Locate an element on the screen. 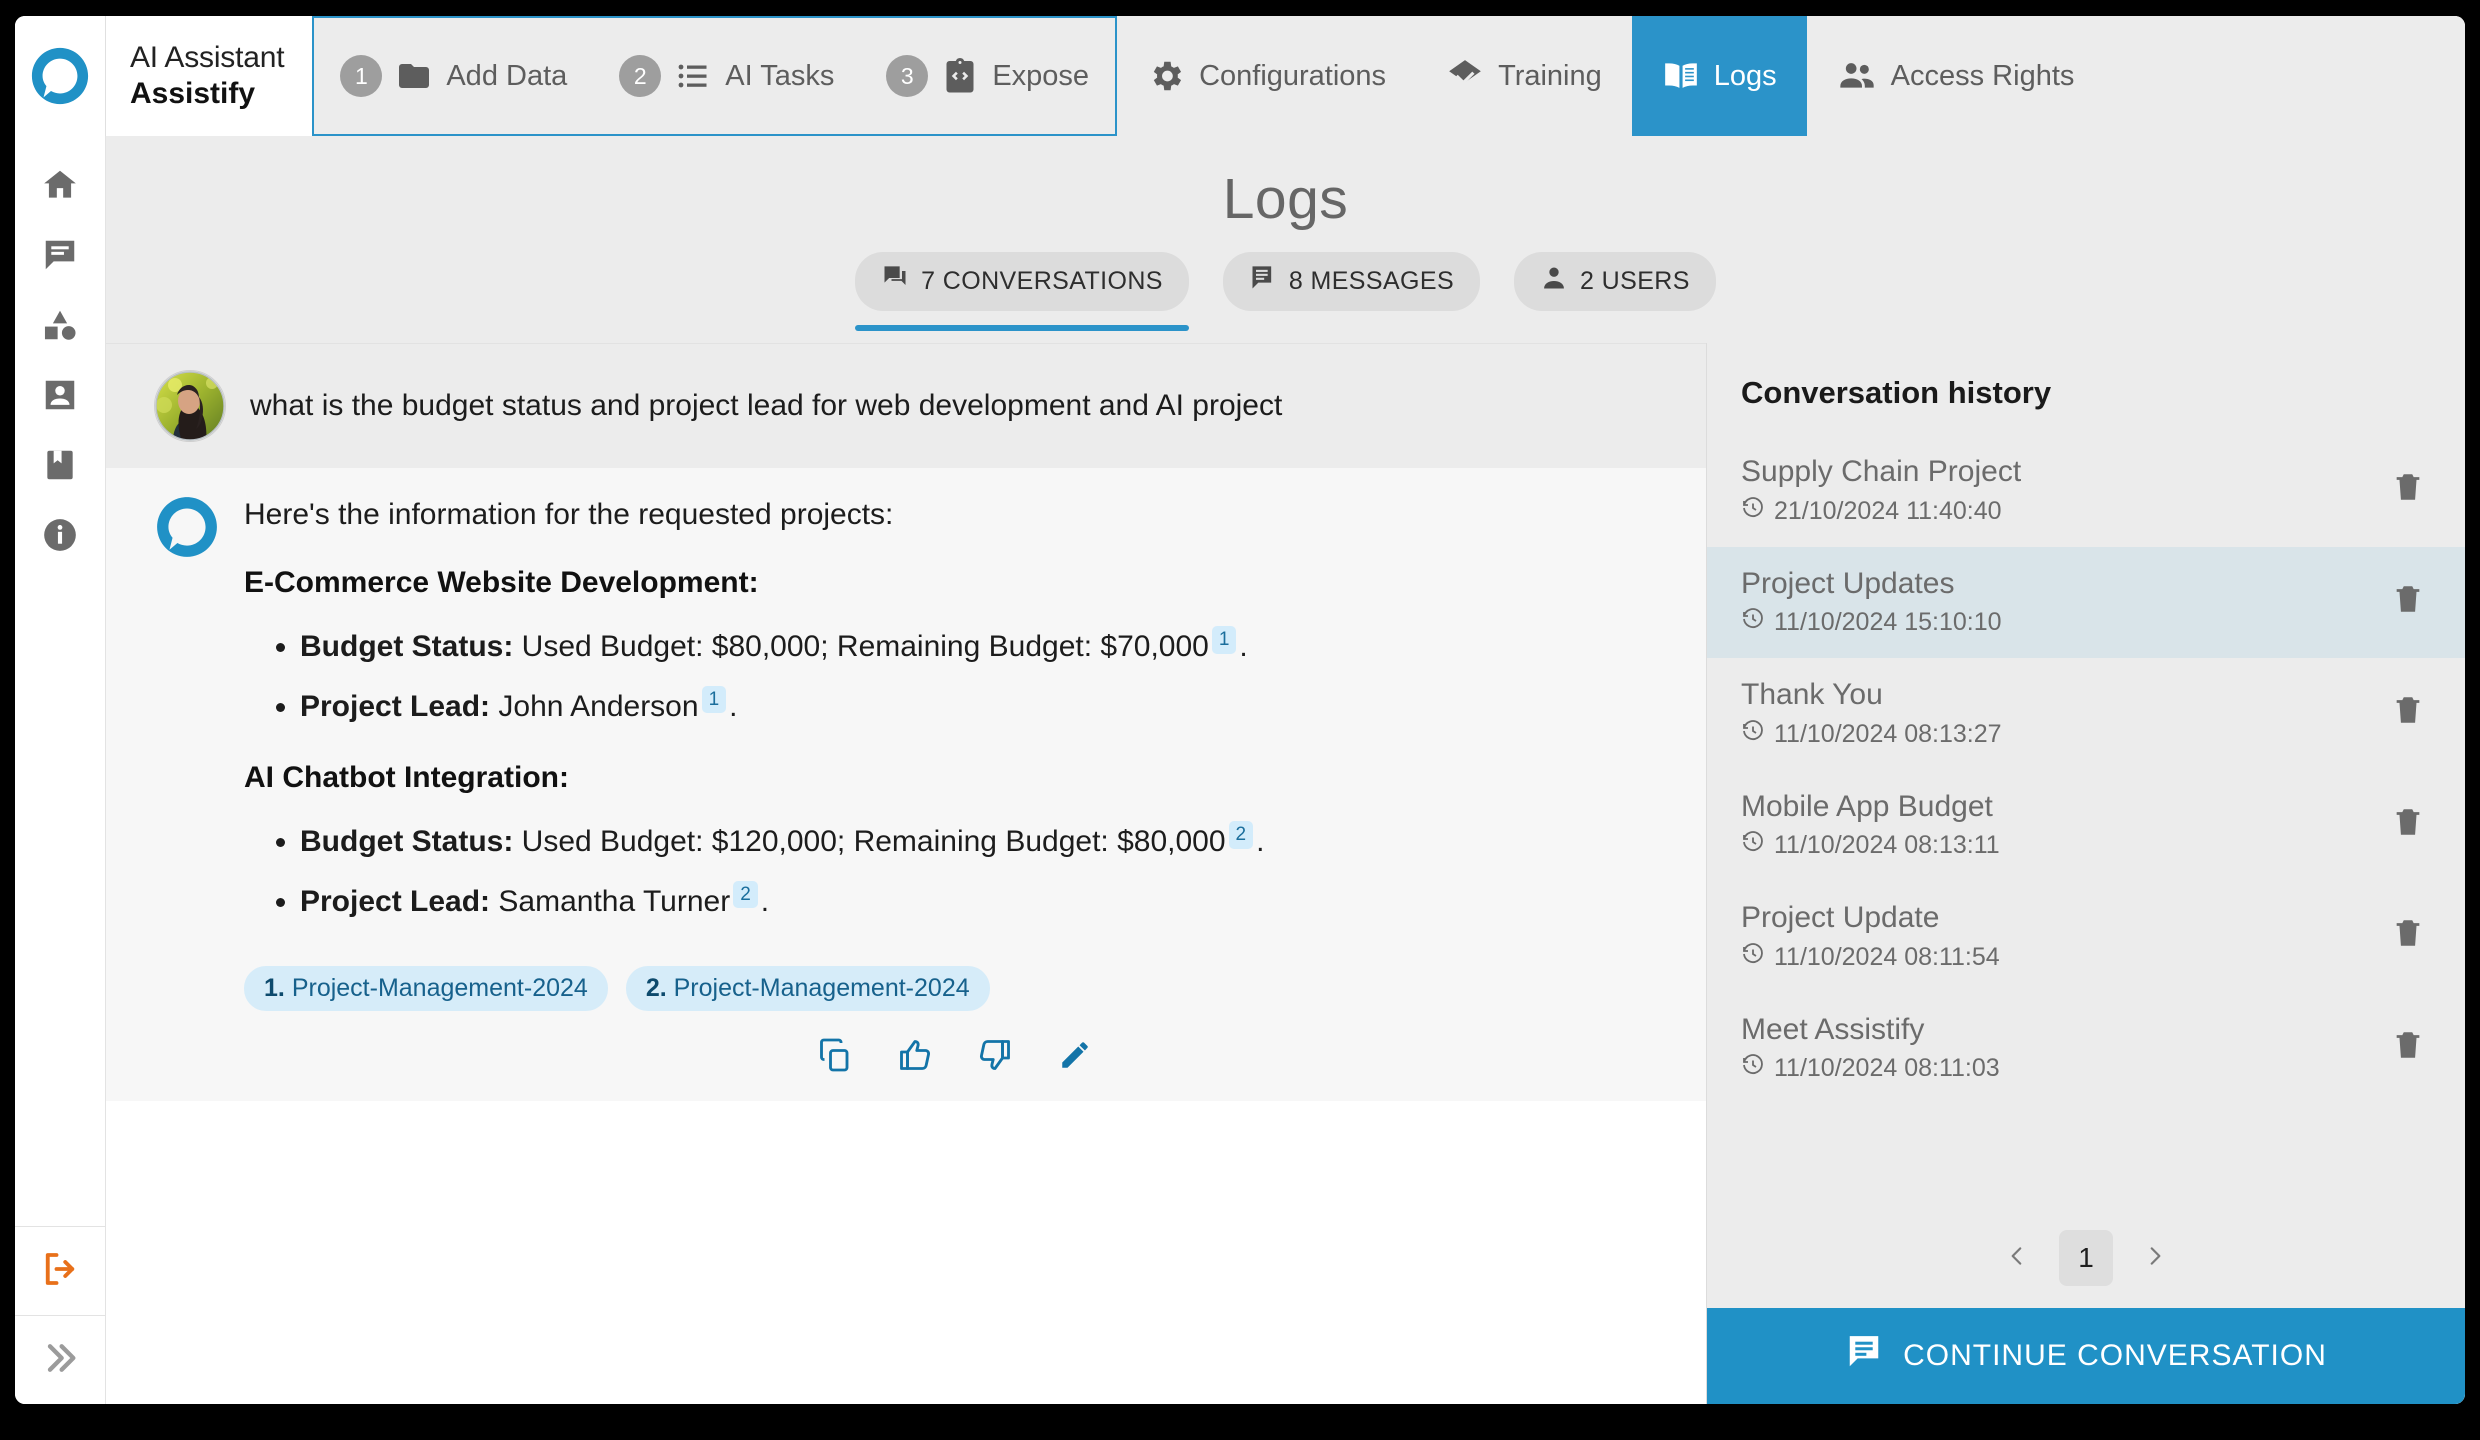  chat-icon is located at coordinates (1864, 1356).